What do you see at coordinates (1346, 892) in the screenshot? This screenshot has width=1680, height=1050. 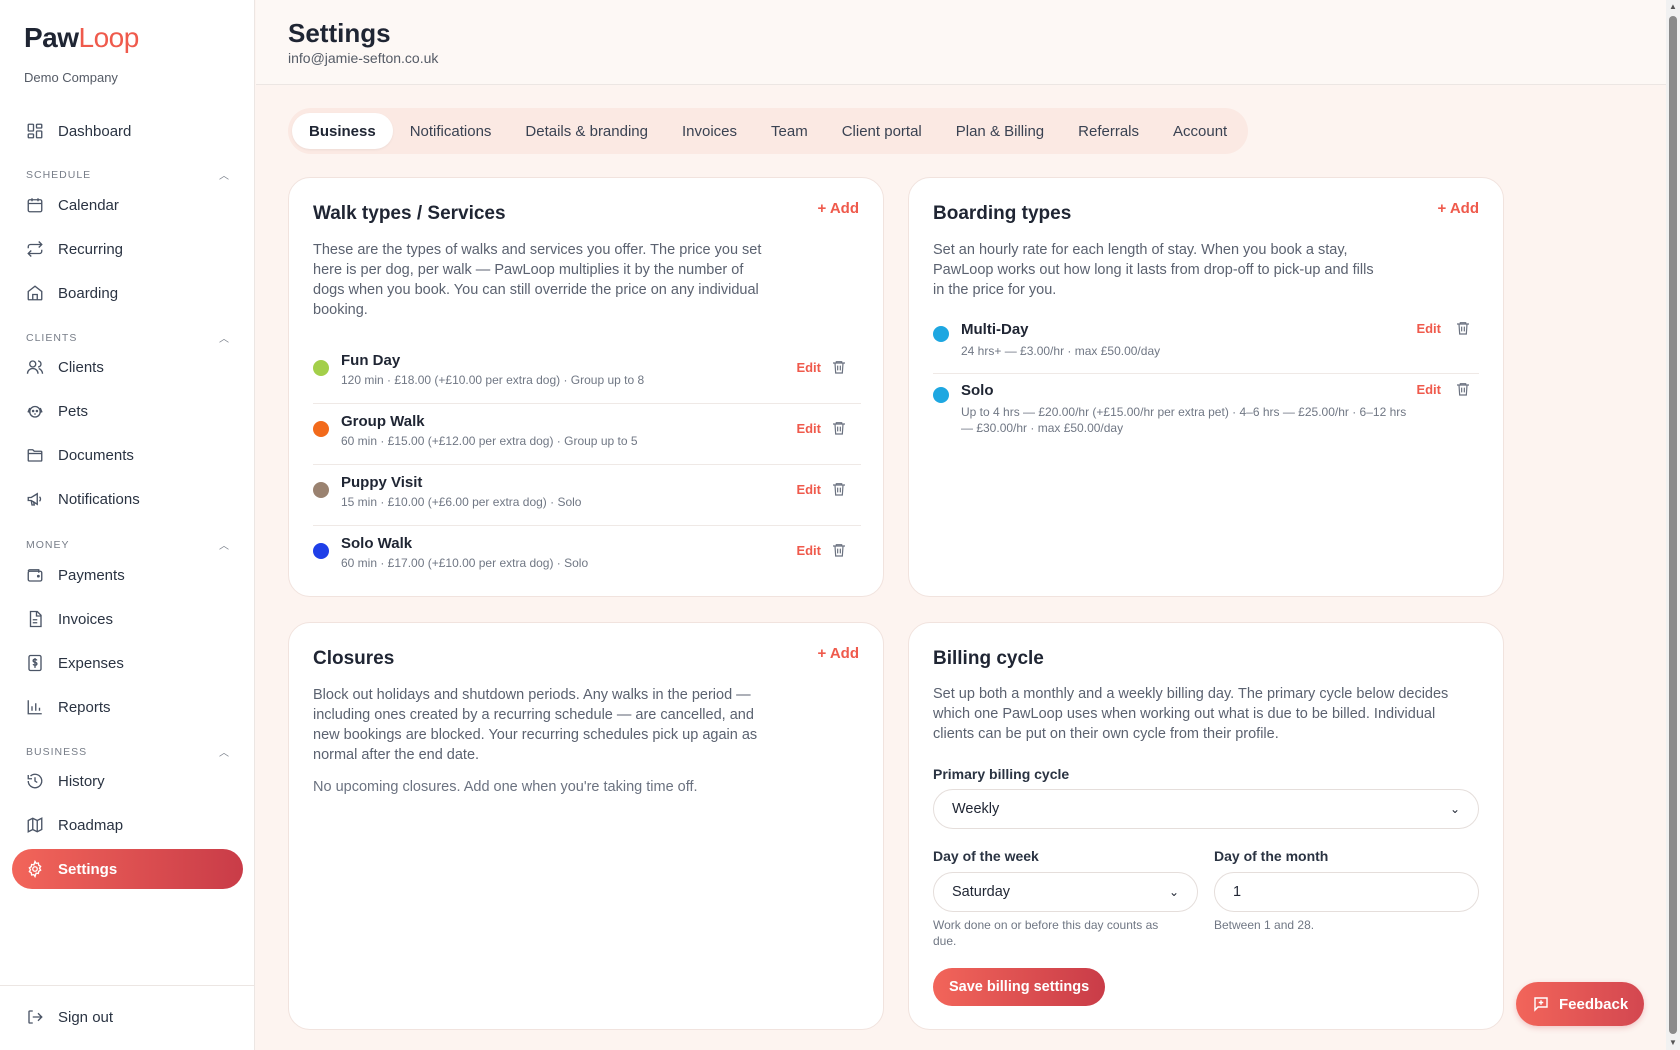 I see `day-of-month-input: 1` at bounding box center [1346, 892].